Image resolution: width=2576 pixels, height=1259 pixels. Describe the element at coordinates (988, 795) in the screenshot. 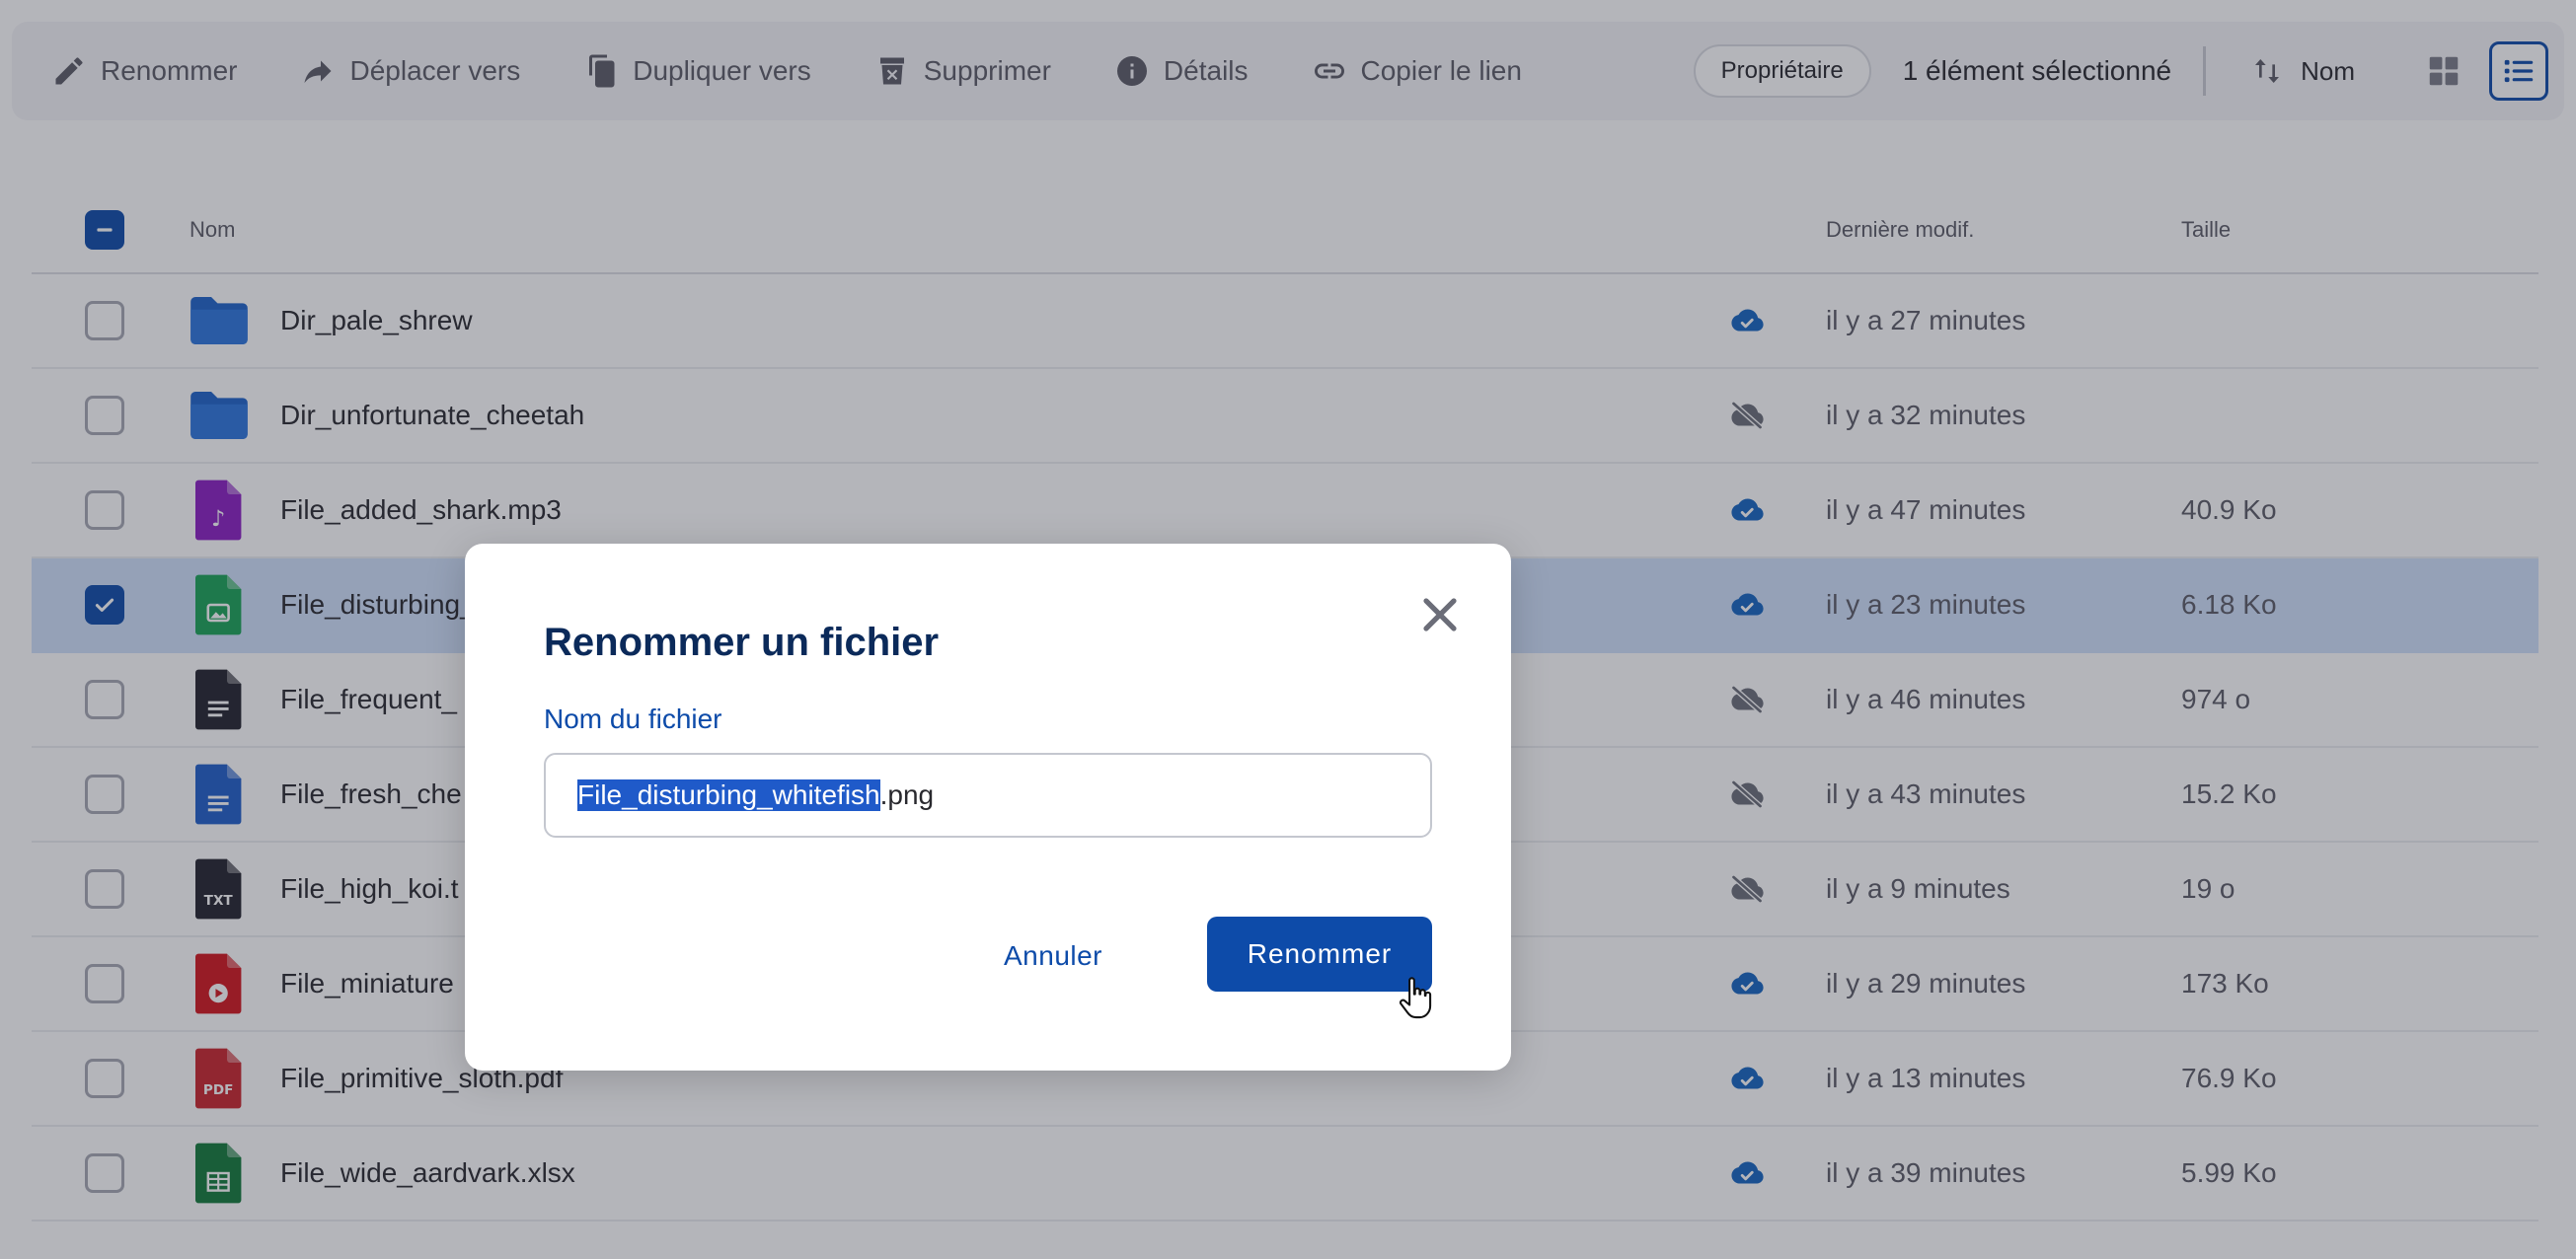

I see `filename-input: File_disturbing_whitefish .png` at that location.